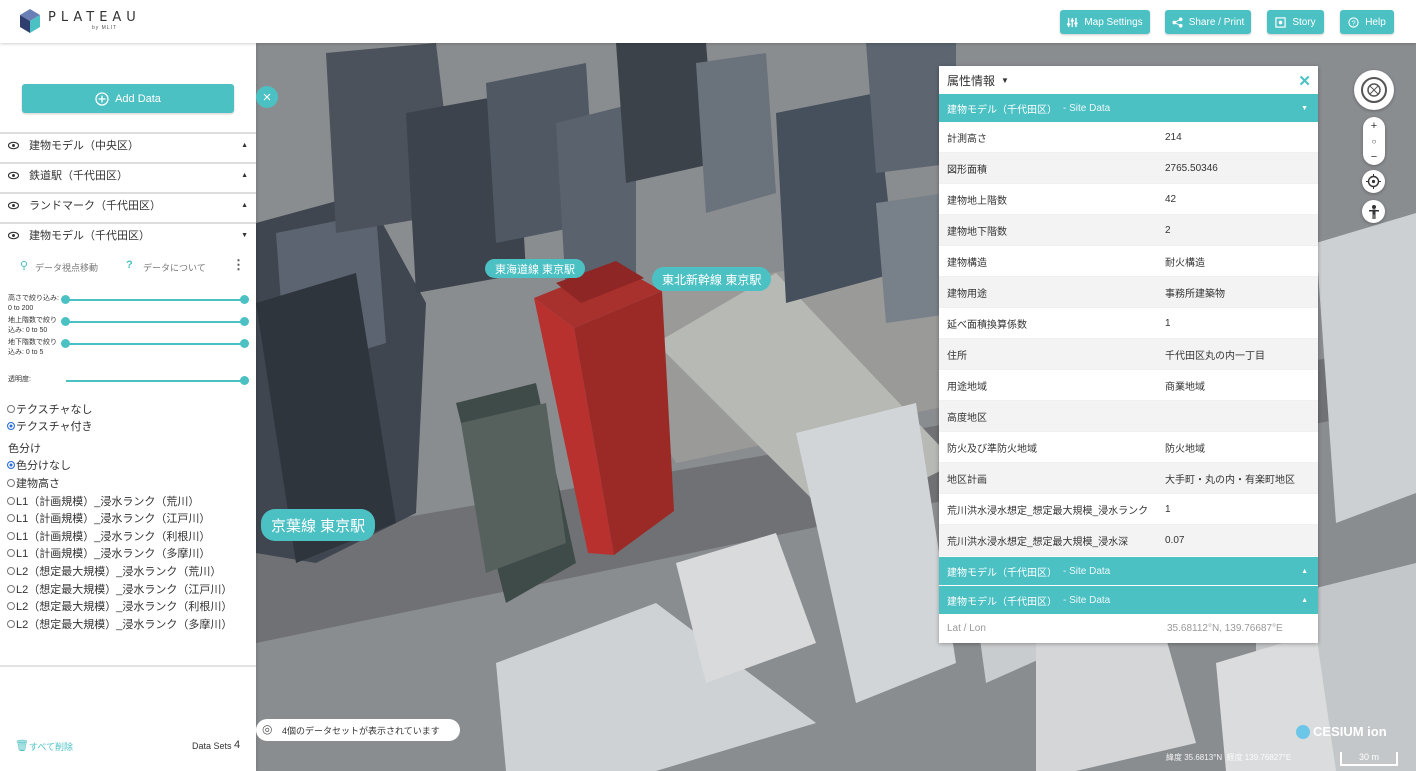 The image size is (1416, 771). Describe the element at coordinates (32, 325) in the screenshot. I see `floors-filter-label: 地上階数で絞り 込み: 0 to 50` at that location.